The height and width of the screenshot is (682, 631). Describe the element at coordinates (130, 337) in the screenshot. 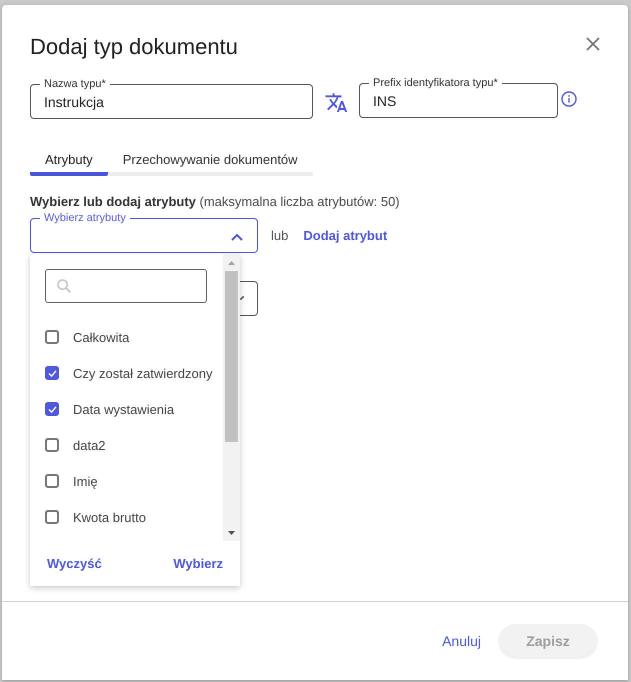

I see `attribute-option: Całkowita` at that location.